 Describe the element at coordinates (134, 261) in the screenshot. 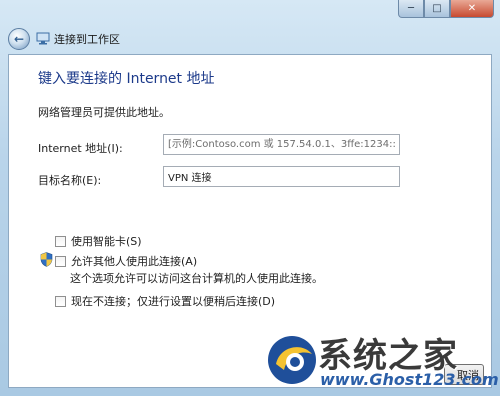

I see `allow-others-label: 允许其他人使用此连接(A)` at that location.